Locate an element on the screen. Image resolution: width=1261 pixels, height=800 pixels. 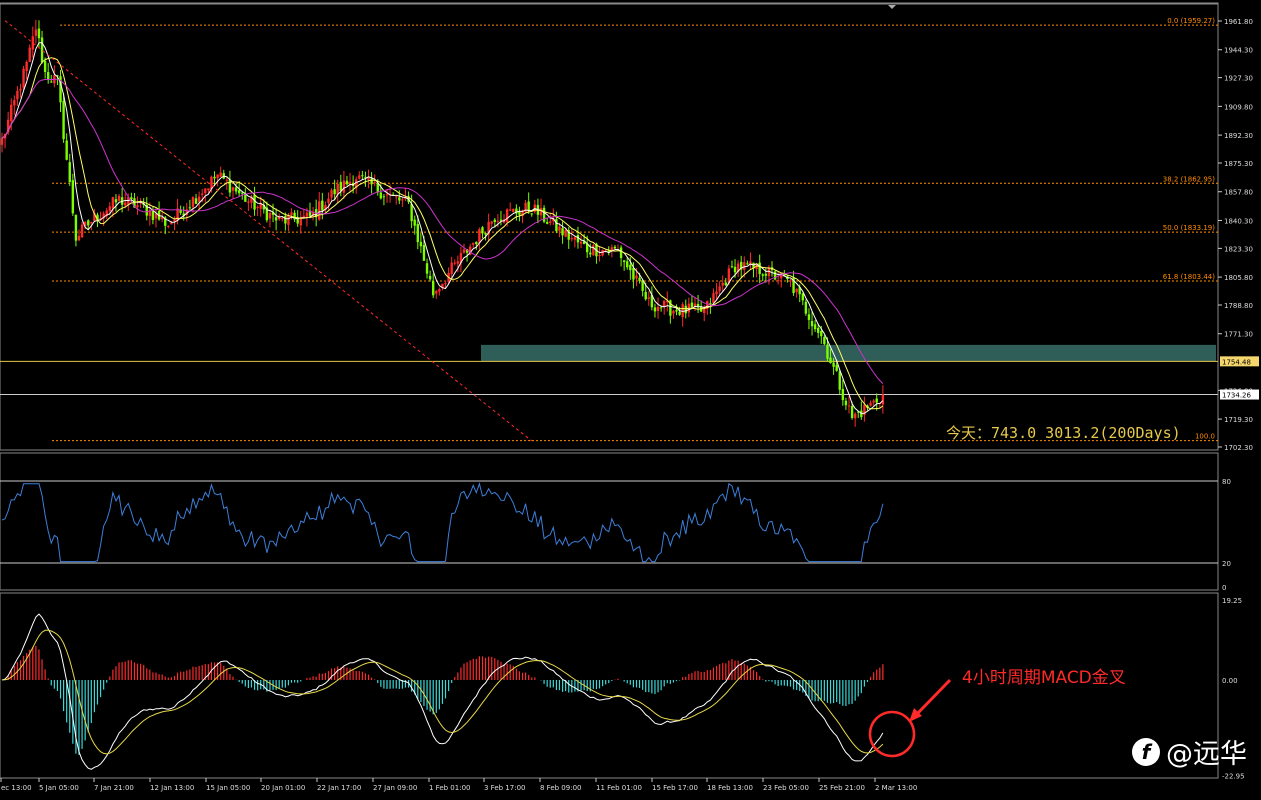
x-tick-label: 15 Feb 17:00 is located at coordinates (675, 788).